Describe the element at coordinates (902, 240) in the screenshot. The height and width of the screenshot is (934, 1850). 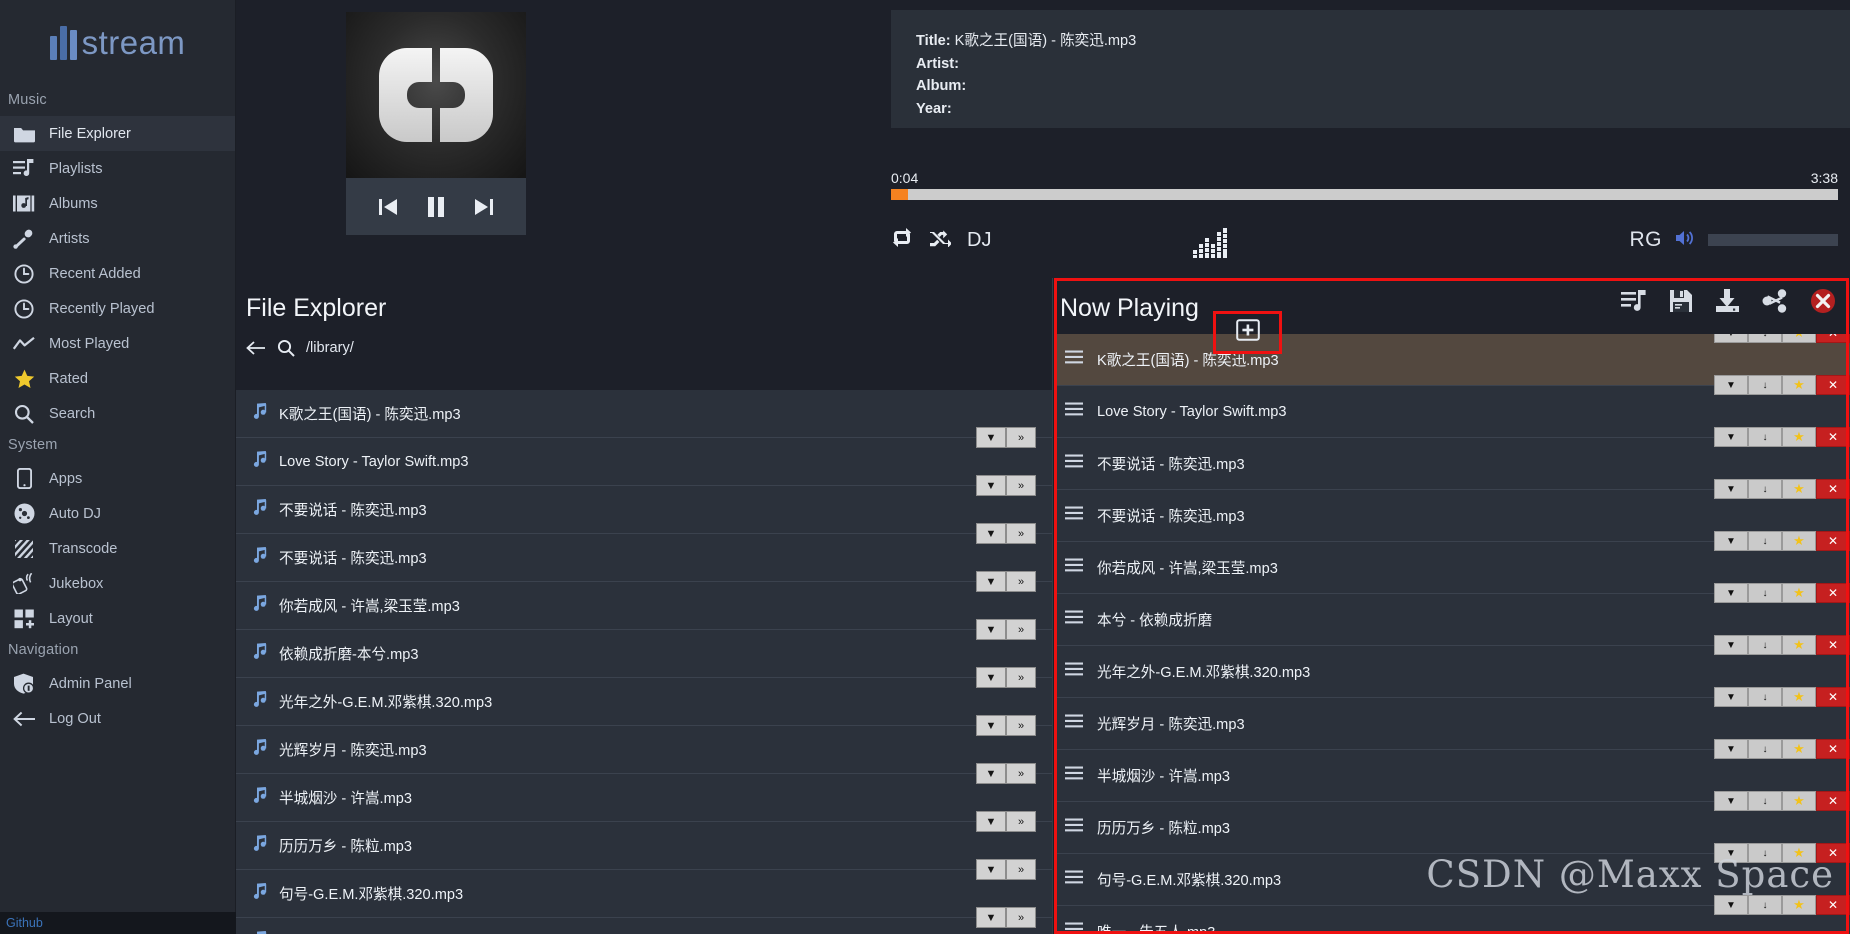
I see `repeat-icon` at that location.